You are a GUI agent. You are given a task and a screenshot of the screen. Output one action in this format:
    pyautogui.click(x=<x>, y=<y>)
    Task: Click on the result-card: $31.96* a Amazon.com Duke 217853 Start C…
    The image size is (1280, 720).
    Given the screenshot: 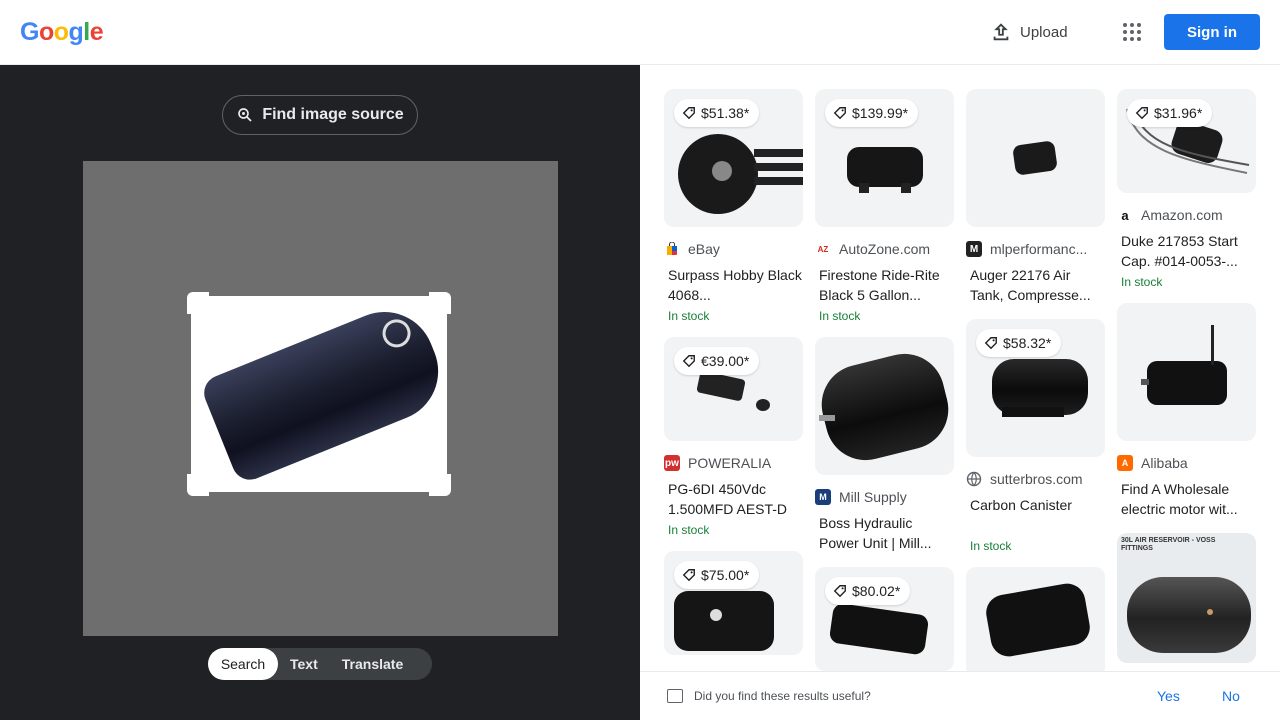 What is the action you would take?
    pyautogui.click(x=1186, y=189)
    